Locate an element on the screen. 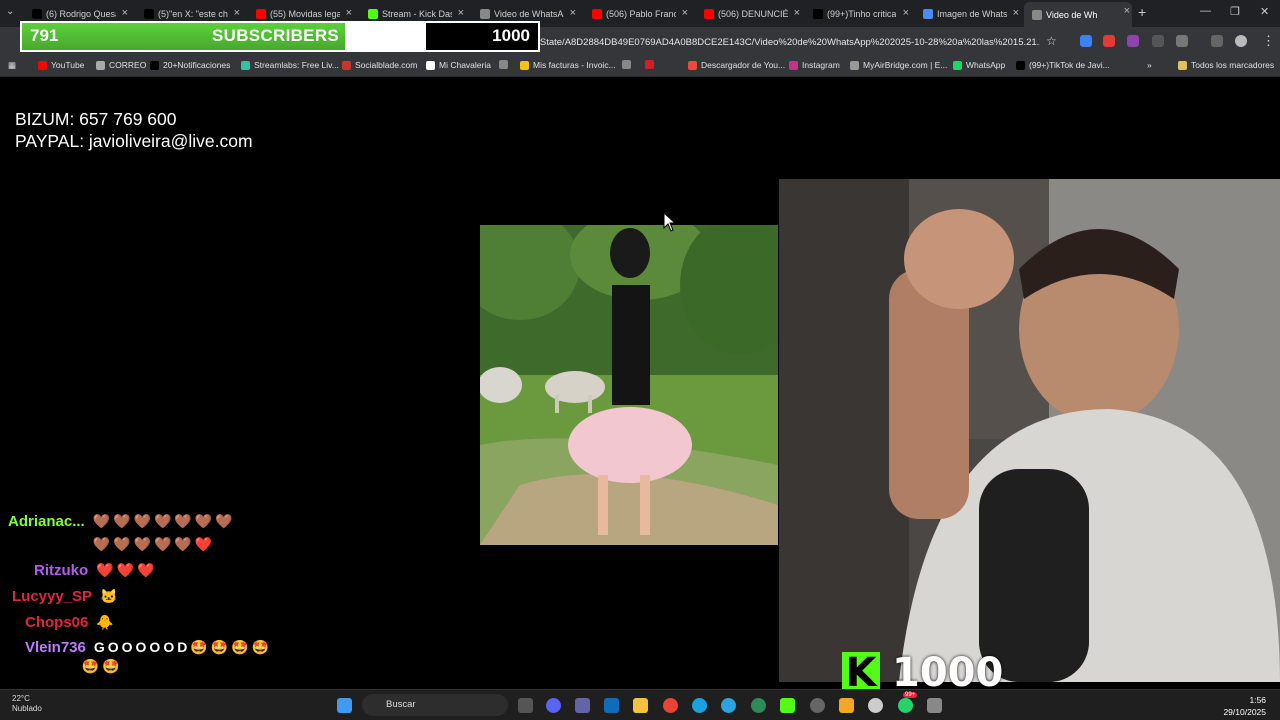  bookmark-label: WhatsApp is located at coordinates (986, 65).